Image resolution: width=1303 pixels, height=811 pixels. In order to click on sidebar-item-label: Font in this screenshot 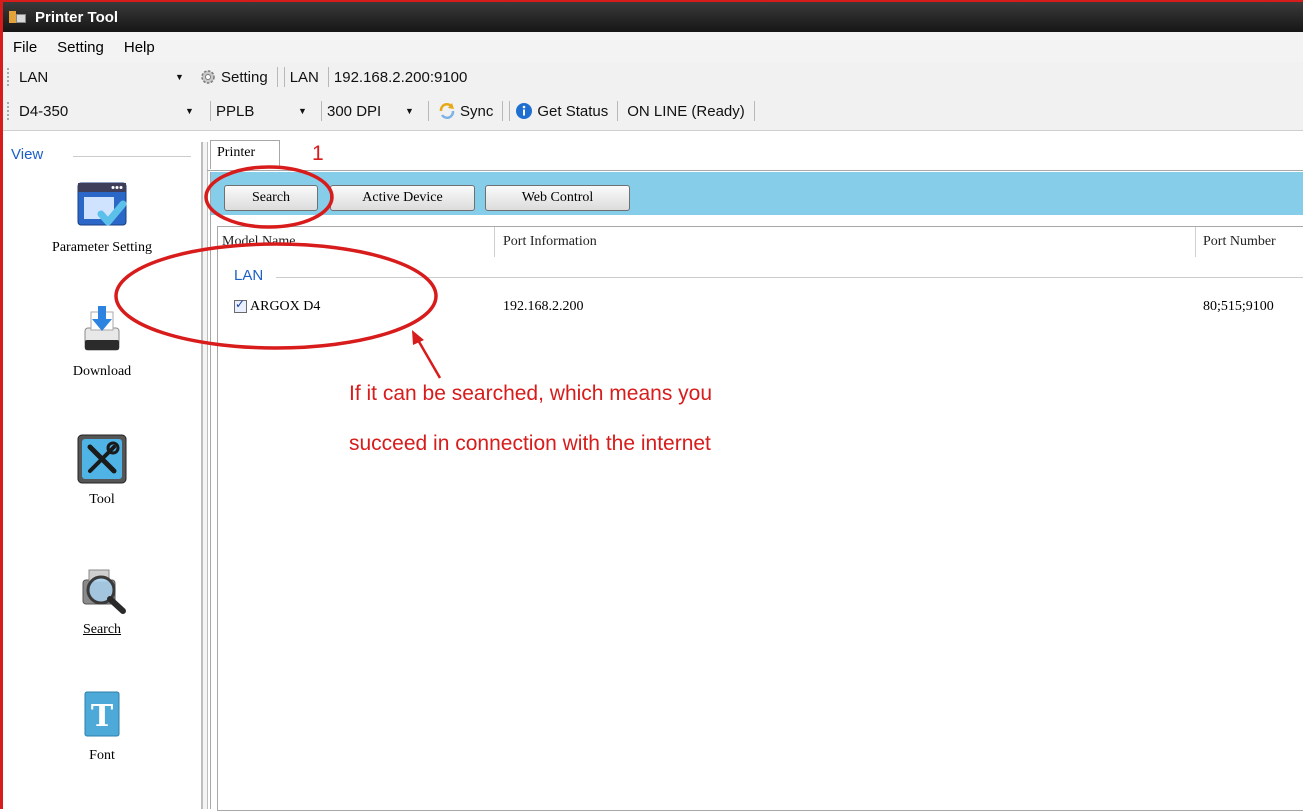, I will do `click(102, 755)`.